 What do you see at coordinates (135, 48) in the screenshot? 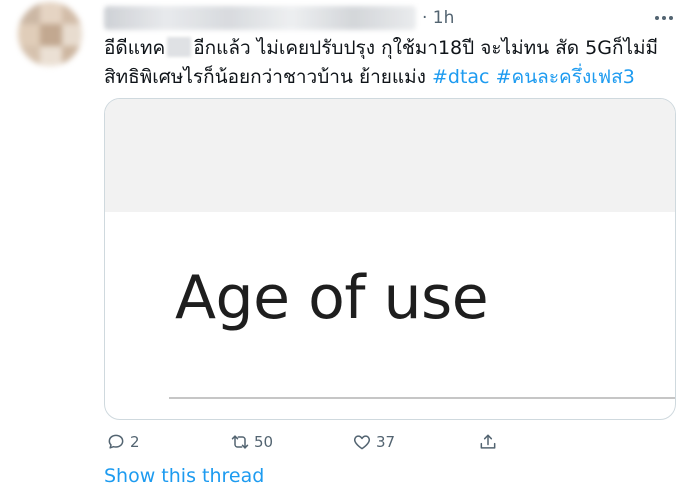
I see `tweet-text-part: อีดีแทค` at bounding box center [135, 48].